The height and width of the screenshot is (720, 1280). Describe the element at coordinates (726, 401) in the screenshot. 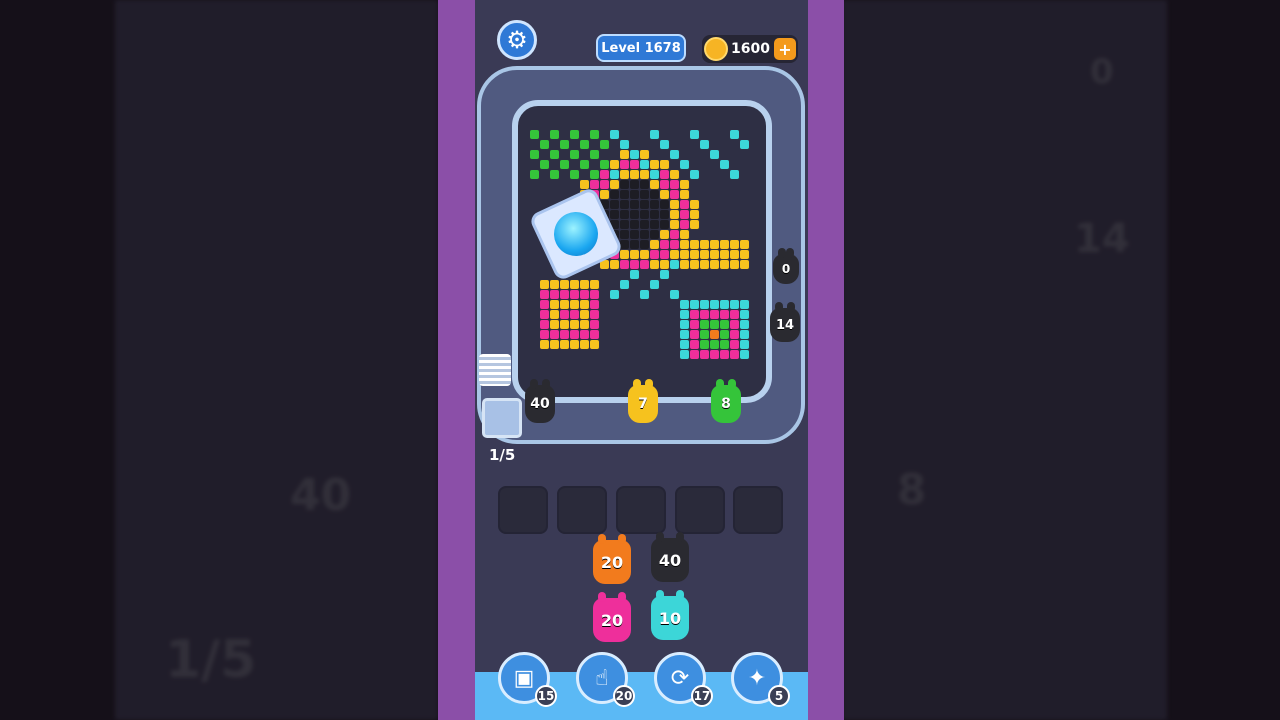

I see `track-creature-8: 8` at that location.